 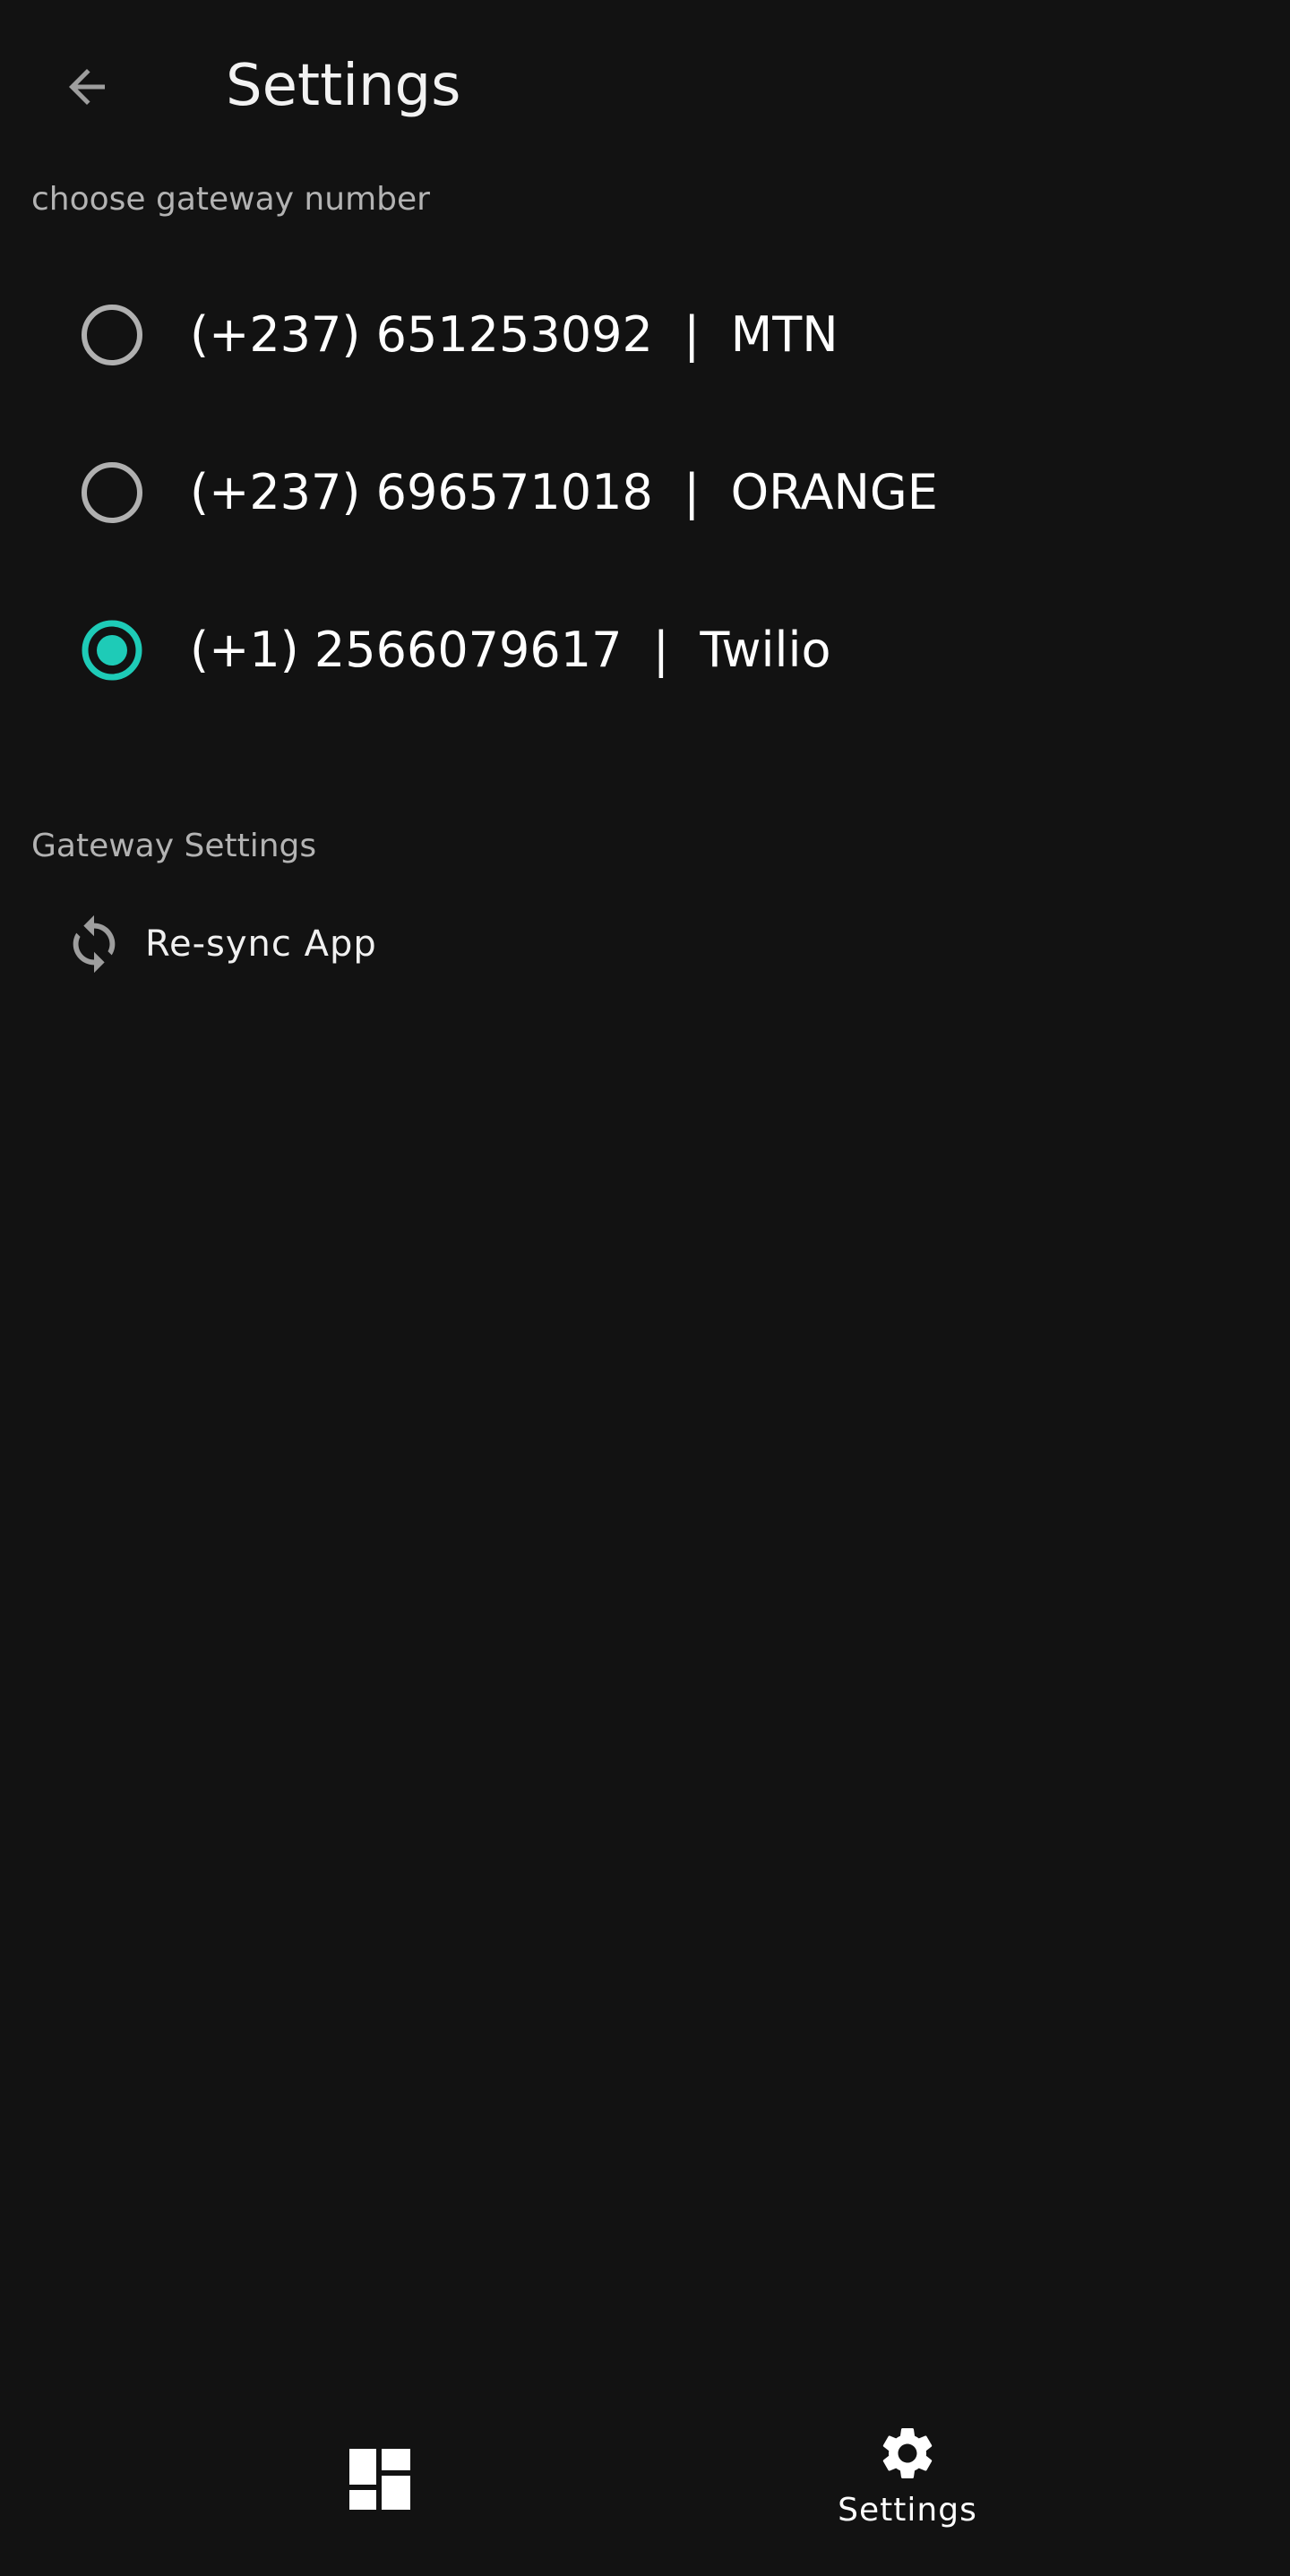 I want to click on gateway-option-twilio: (+1) 2566079617 | Twilio, so click(x=645, y=650).